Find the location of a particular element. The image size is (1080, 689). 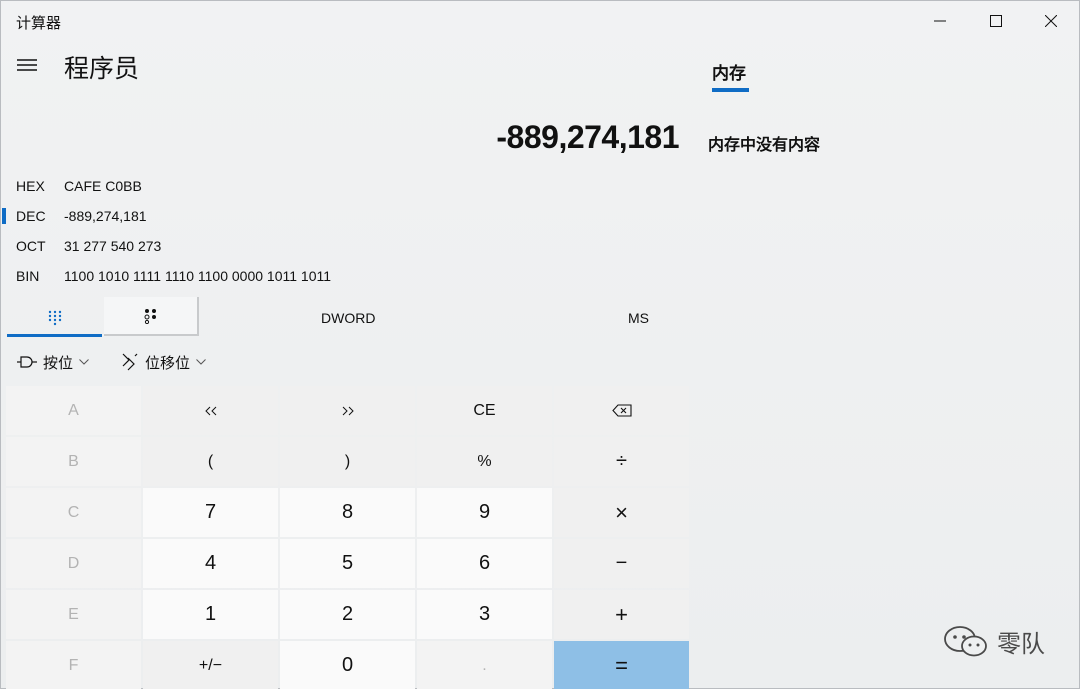

radix-label: DEC is located at coordinates (31, 216).